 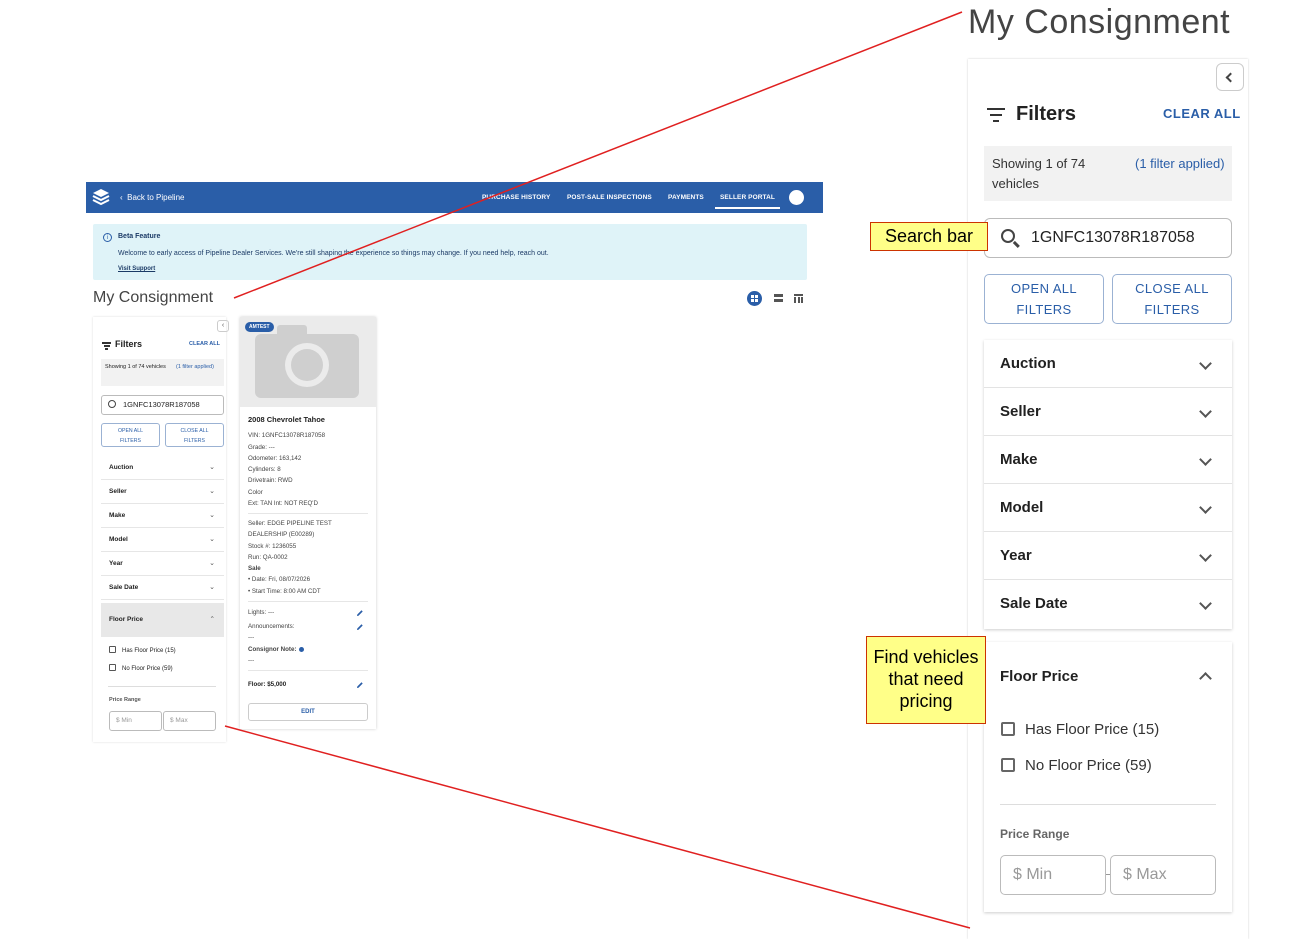 What do you see at coordinates (261, 612) in the screenshot?
I see `lights: Lights: ---` at bounding box center [261, 612].